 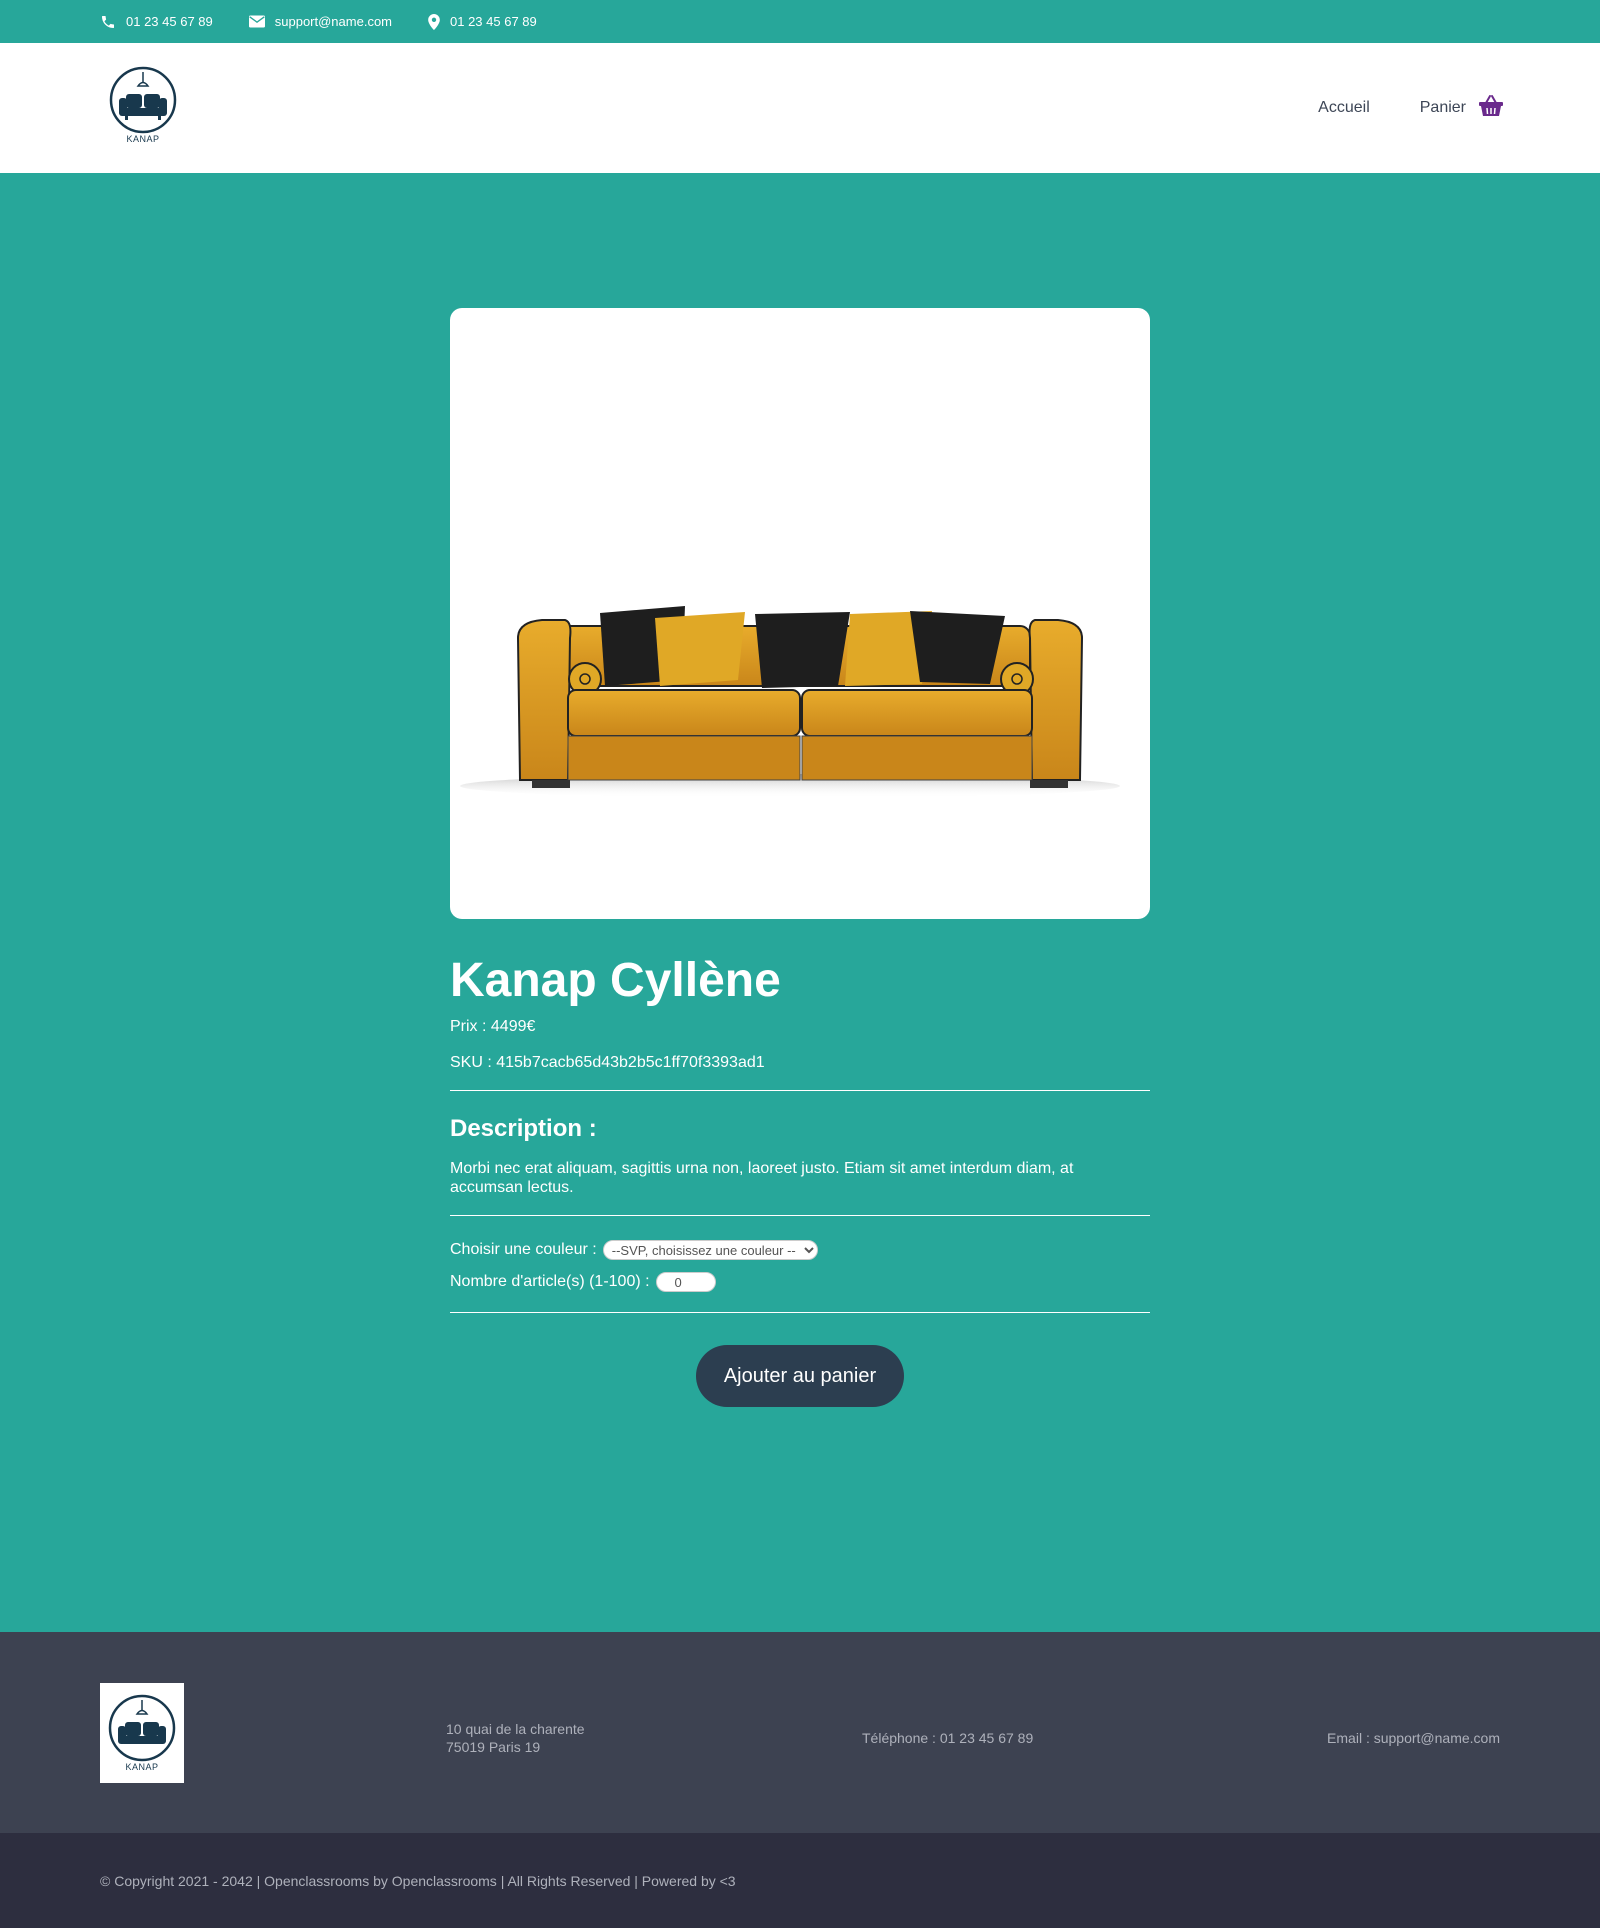 I want to click on footer-email: Email : support@name.com, so click(x=1413, y=1738).